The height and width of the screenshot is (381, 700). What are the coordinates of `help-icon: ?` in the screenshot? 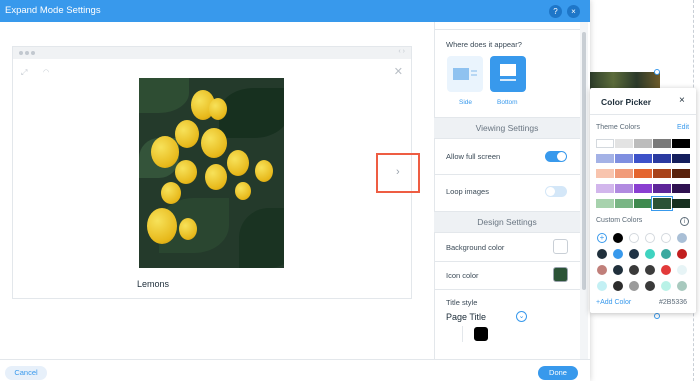 It's located at (555, 11).